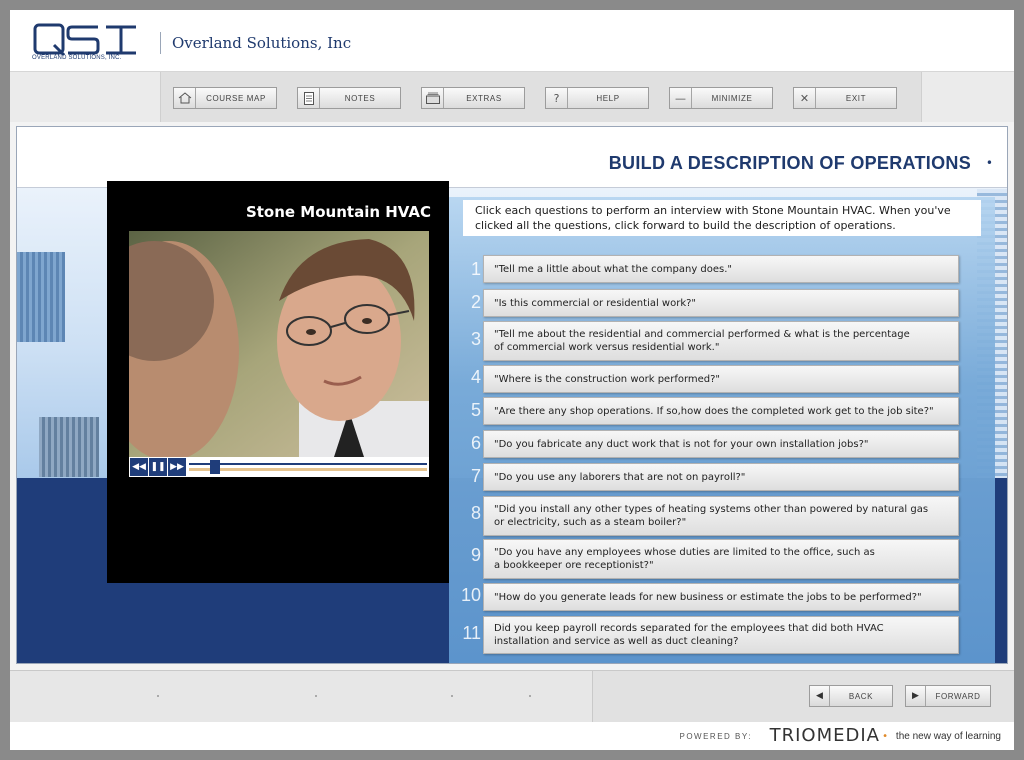  Describe the element at coordinates (308, 469) in the screenshot. I see `buffer-line` at that location.